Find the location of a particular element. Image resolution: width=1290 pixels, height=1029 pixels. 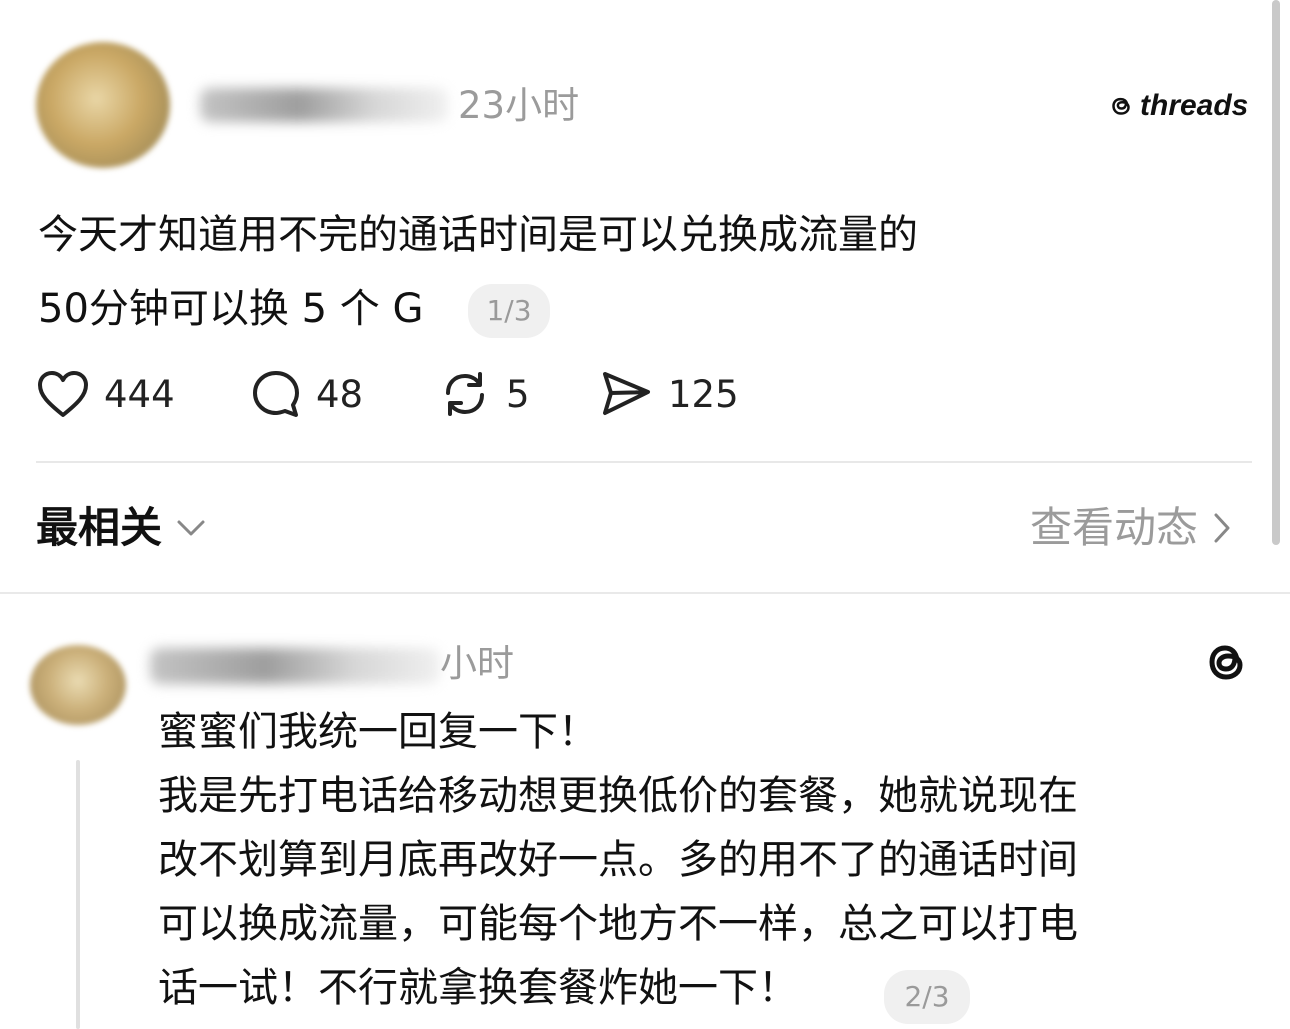

post-text-line: 50分钟可以换 5 个 G is located at coordinates (231, 309).